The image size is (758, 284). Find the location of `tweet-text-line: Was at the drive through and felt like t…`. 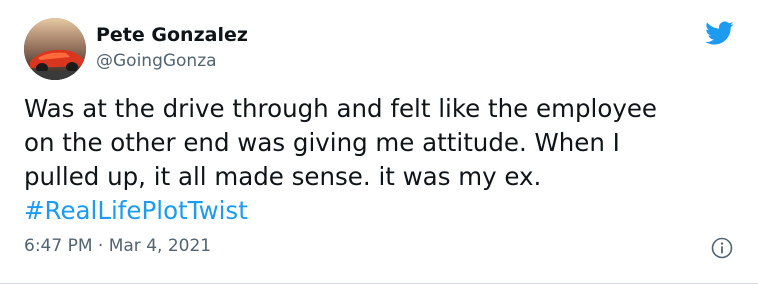

tweet-text-line: Was at the drive through and felt like t… is located at coordinates (340, 108).